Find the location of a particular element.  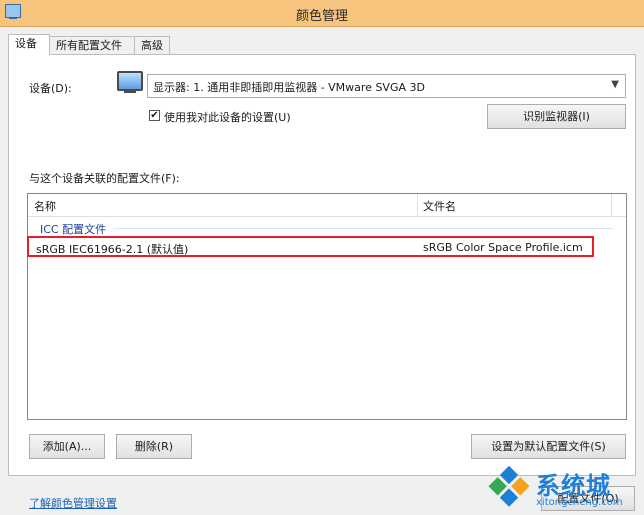

tab-strip: 设备 所有配置文件 高级 is located at coordinates (322, 44).